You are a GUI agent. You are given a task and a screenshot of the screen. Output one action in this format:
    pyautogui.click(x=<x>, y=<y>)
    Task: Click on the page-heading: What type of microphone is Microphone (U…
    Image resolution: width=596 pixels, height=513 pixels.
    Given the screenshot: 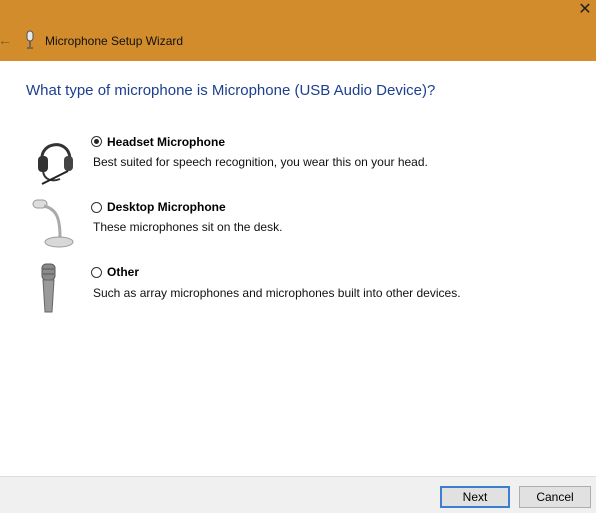 What is the action you would take?
    pyautogui.click(x=231, y=90)
    